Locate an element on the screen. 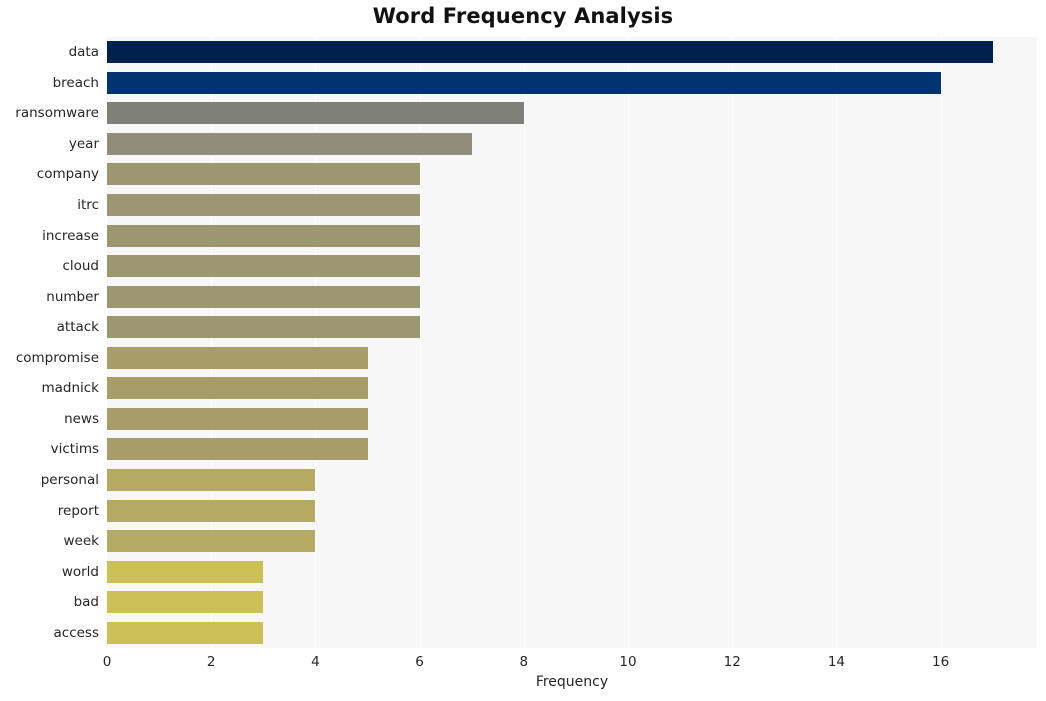 The height and width of the screenshot is (701, 1046). y-axis-tick-label: data is located at coordinates (83, 52).